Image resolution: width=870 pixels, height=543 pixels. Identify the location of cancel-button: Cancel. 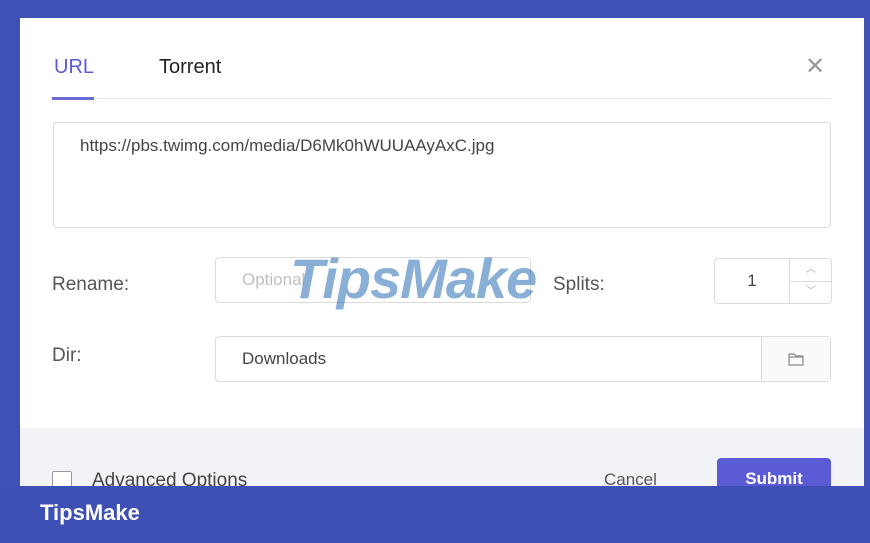
(630, 478).